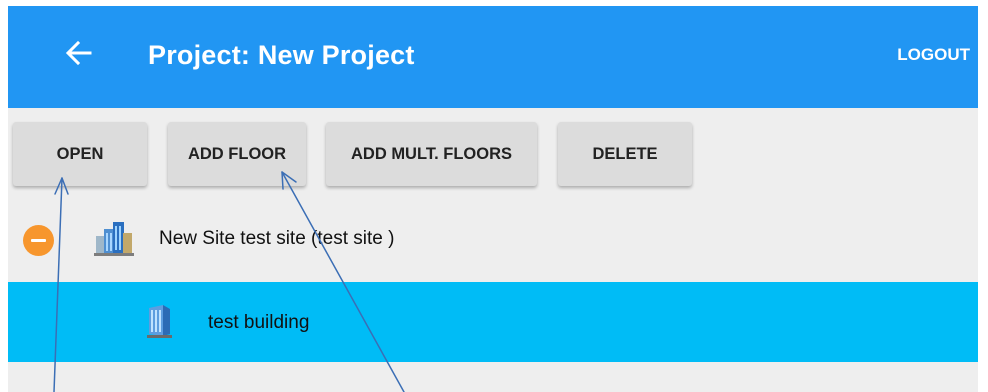 Image resolution: width=988 pixels, height=392 pixels. Describe the element at coordinates (625, 154) in the screenshot. I see `delete-button: DELETE` at that location.